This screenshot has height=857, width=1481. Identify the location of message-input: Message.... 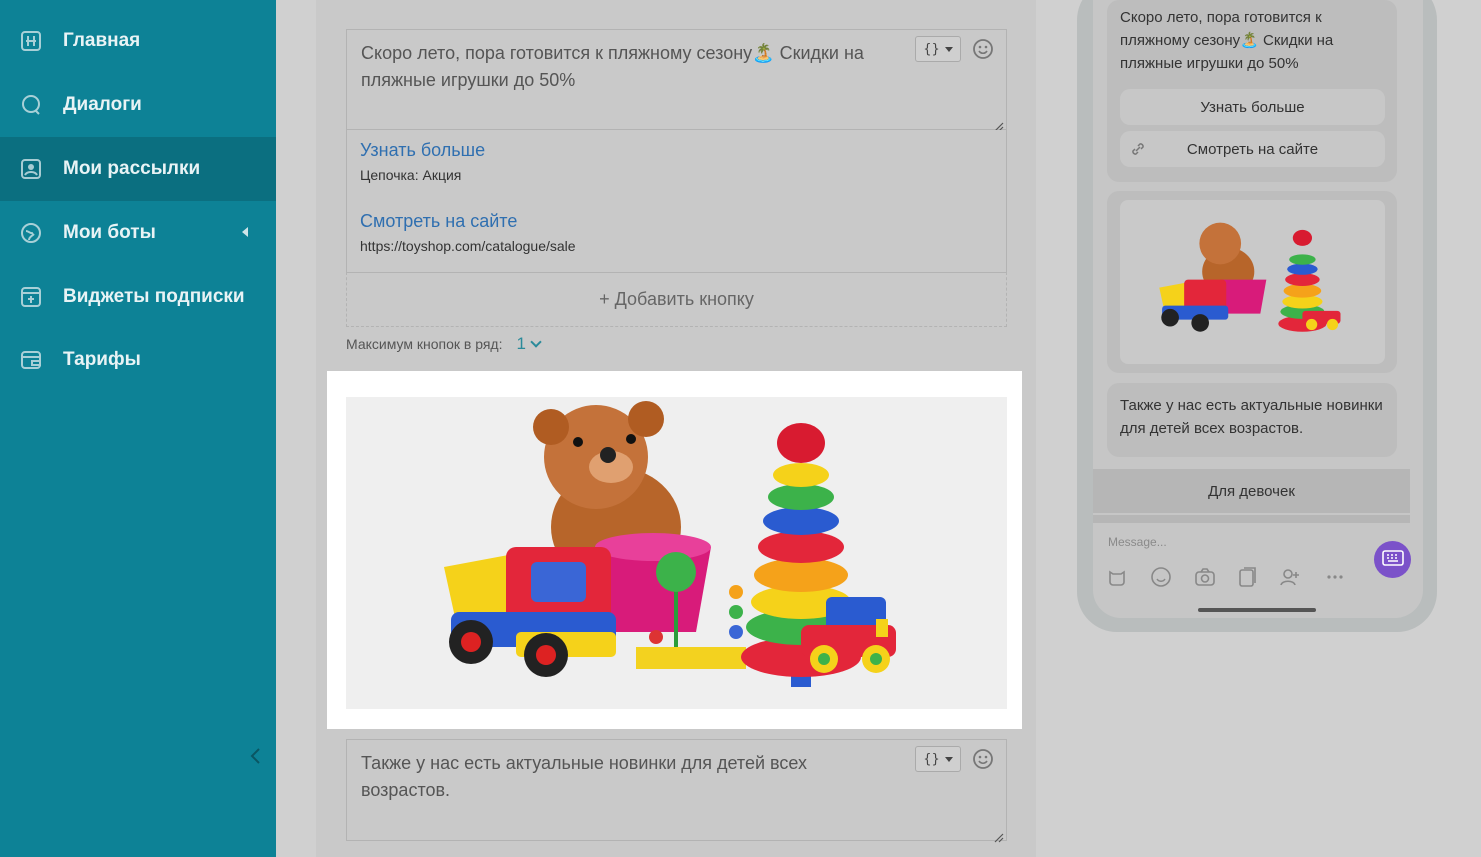
(1137, 542).